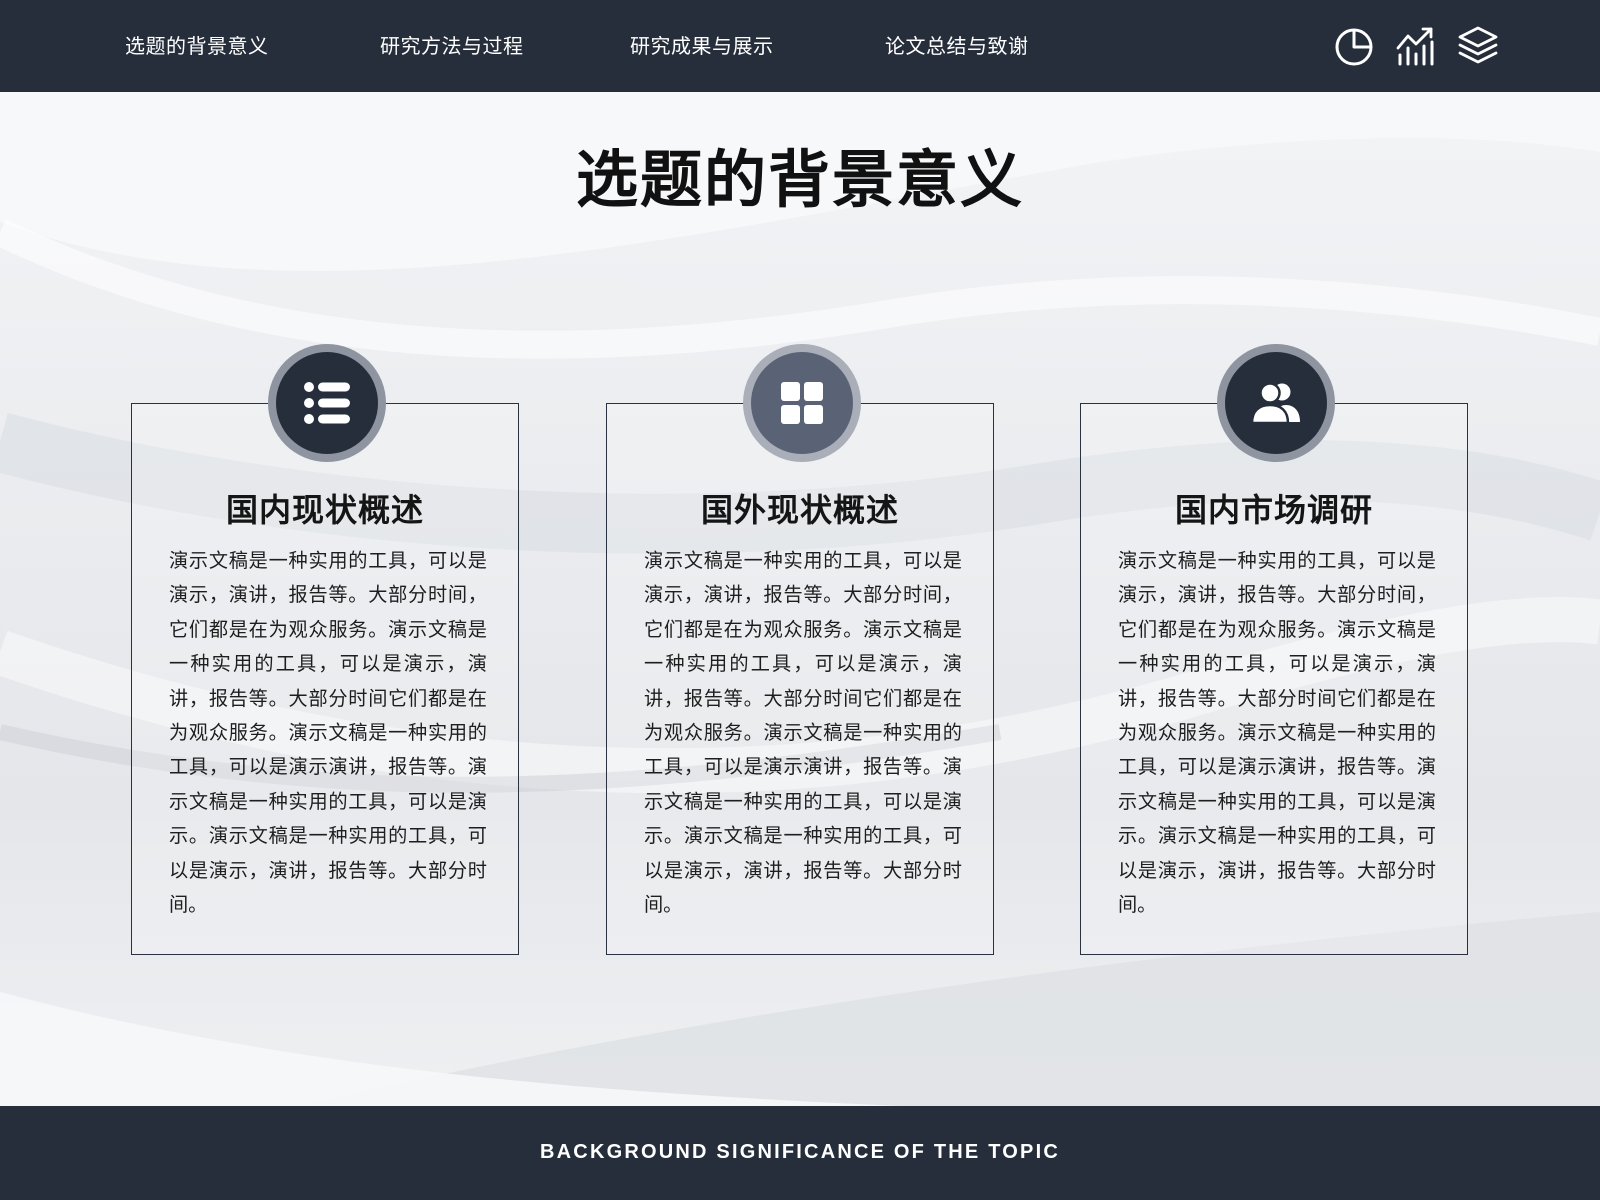 The width and height of the screenshot is (1600, 1200). I want to click on nav-item-summary: 论文总结与致谢, so click(957, 46).